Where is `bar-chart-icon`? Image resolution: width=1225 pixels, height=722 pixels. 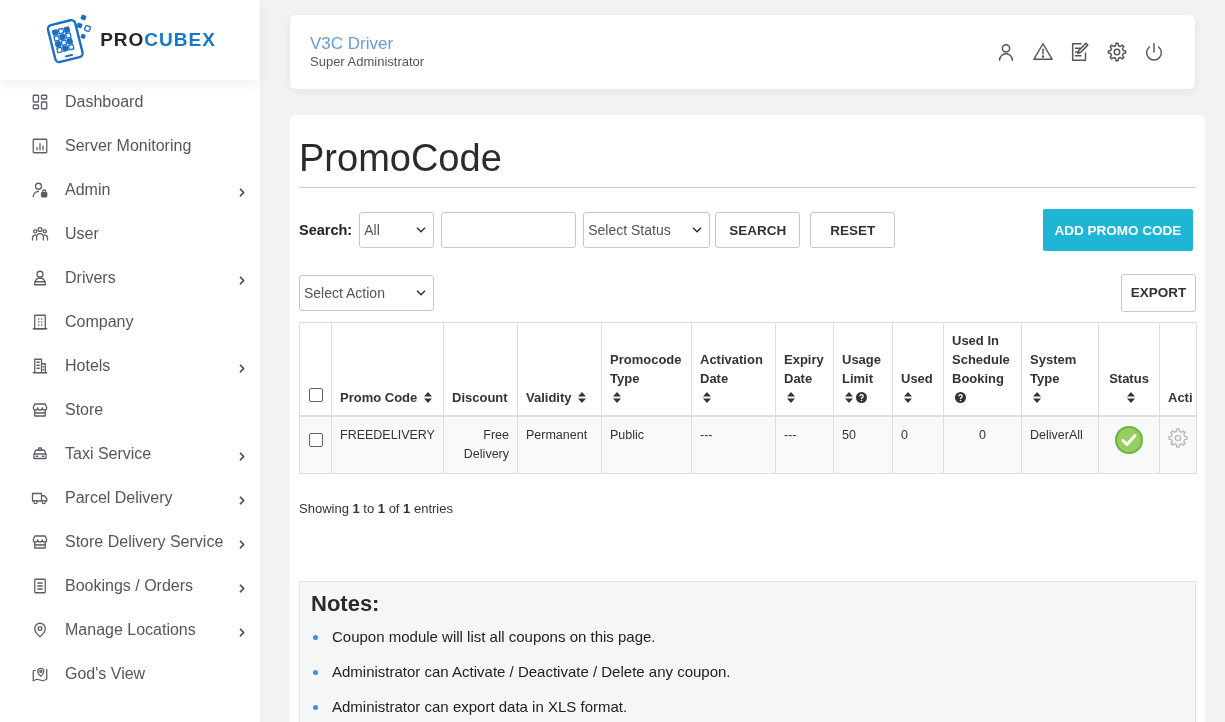
bar-chart-icon is located at coordinates (40, 146).